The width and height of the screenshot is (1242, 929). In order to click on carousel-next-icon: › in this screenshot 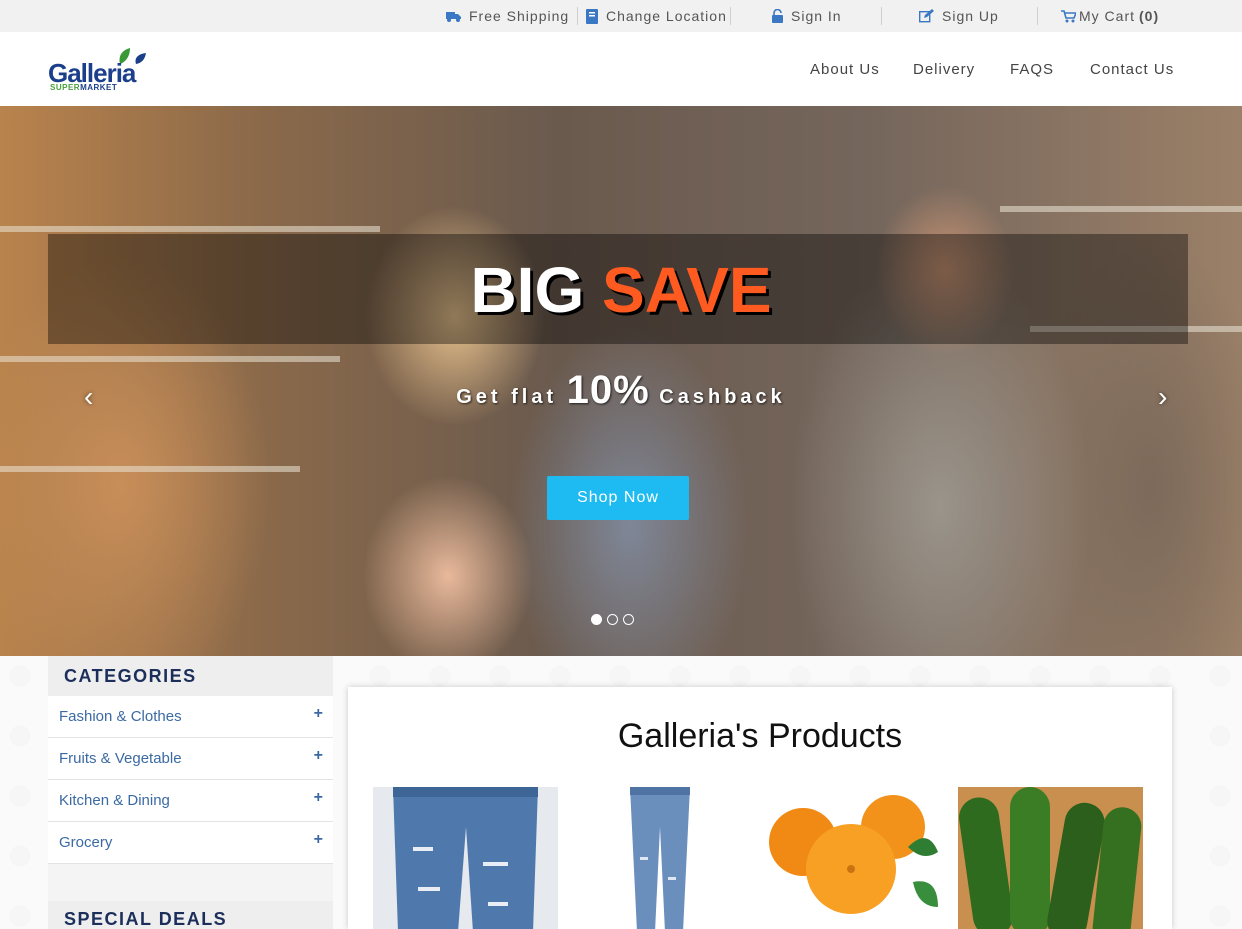, I will do `click(1162, 397)`.